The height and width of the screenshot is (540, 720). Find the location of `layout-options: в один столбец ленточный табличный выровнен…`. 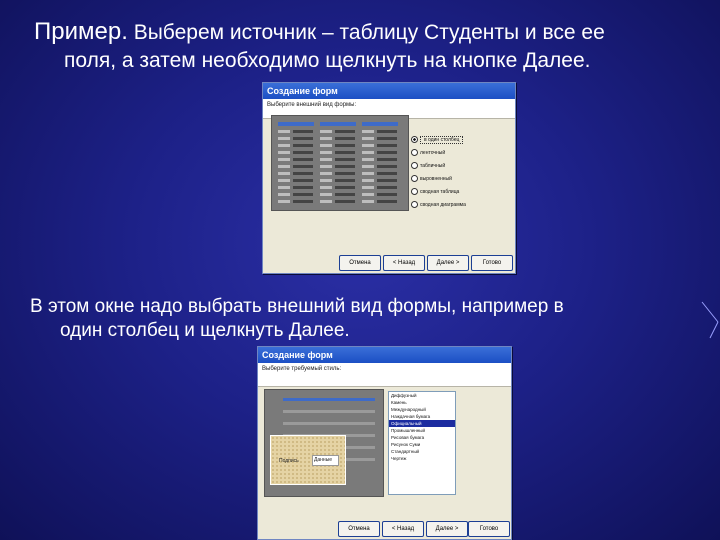

layout-options: в один столбец ленточный табличный выровнен… is located at coordinates (444, 172).